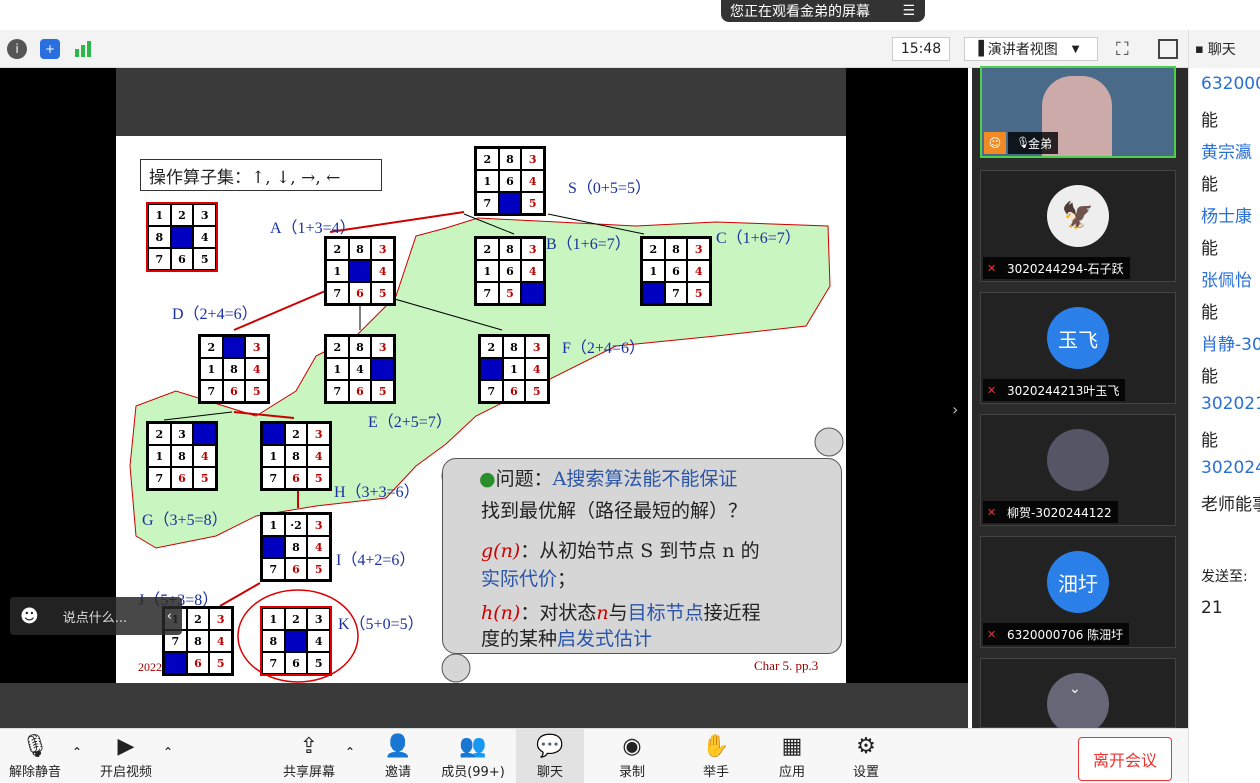 Image resolution: width=1260 pixels, height=783 pixels. Describe the element at coordinates (921, 49) in the screenshot. I see `meeting-clock: 15:48` at that location.